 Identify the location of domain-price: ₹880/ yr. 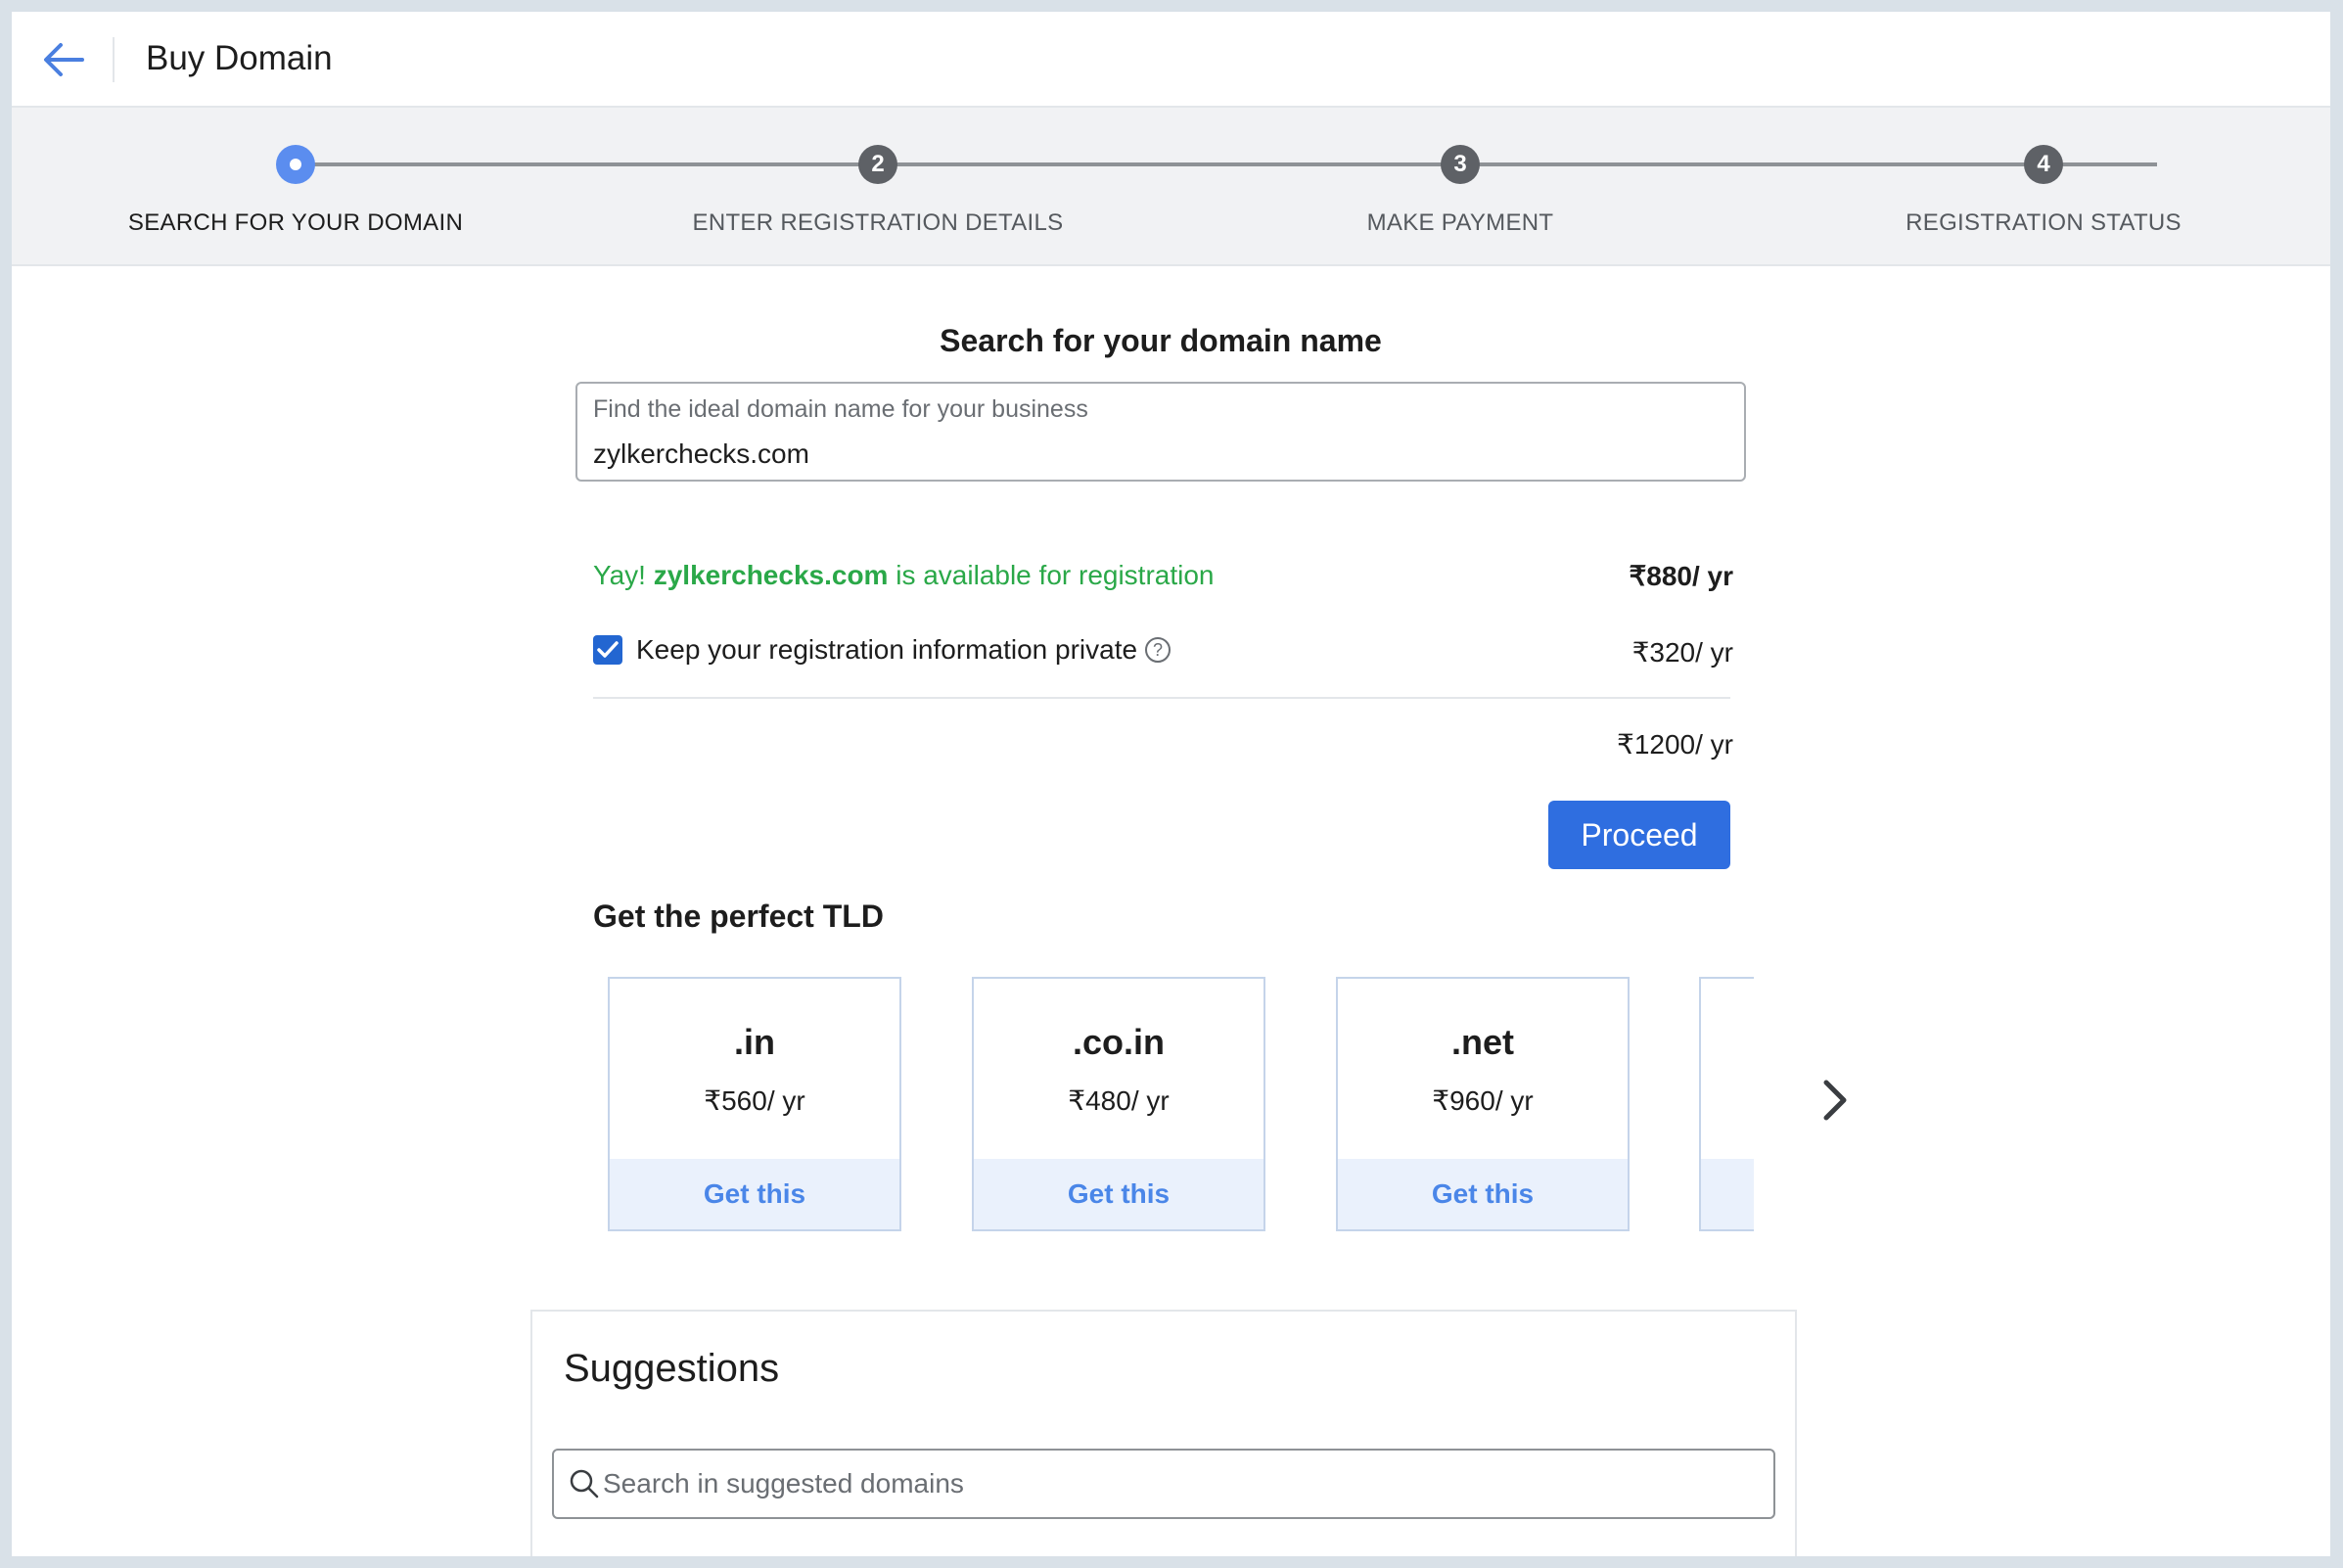
(1681, 576).